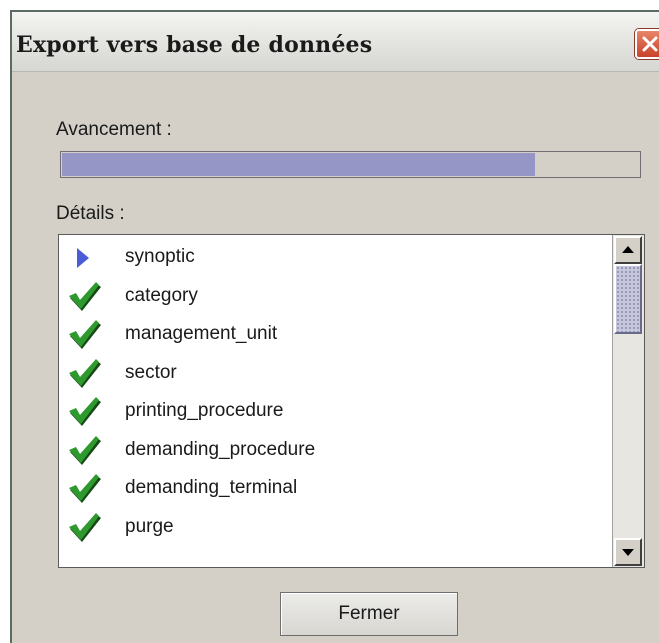 Image resolution: width=659 pixels, height=643 pixels. I want to click on details-label: Détails :, so click(90, 213).